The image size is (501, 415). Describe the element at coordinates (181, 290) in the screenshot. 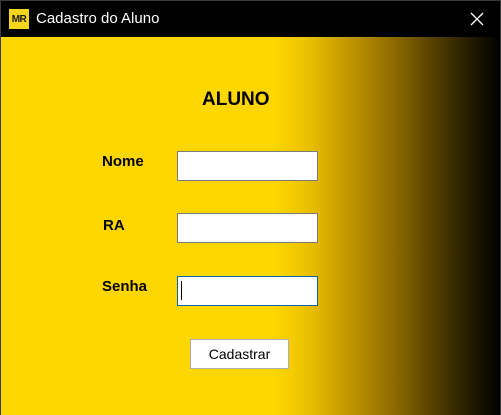

I see `text-caret` at that location.